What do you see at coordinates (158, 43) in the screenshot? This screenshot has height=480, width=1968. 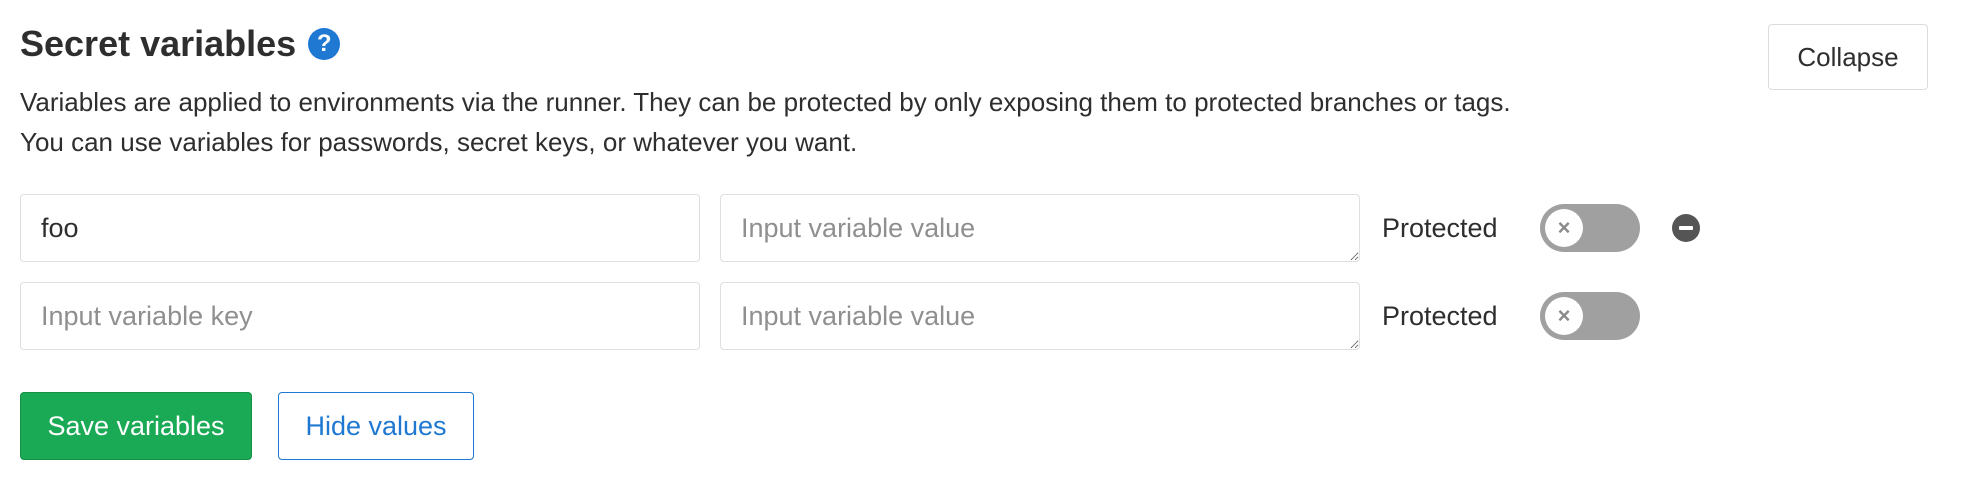 I see `section-title: Secret variables` at bounding box center [158, 43].